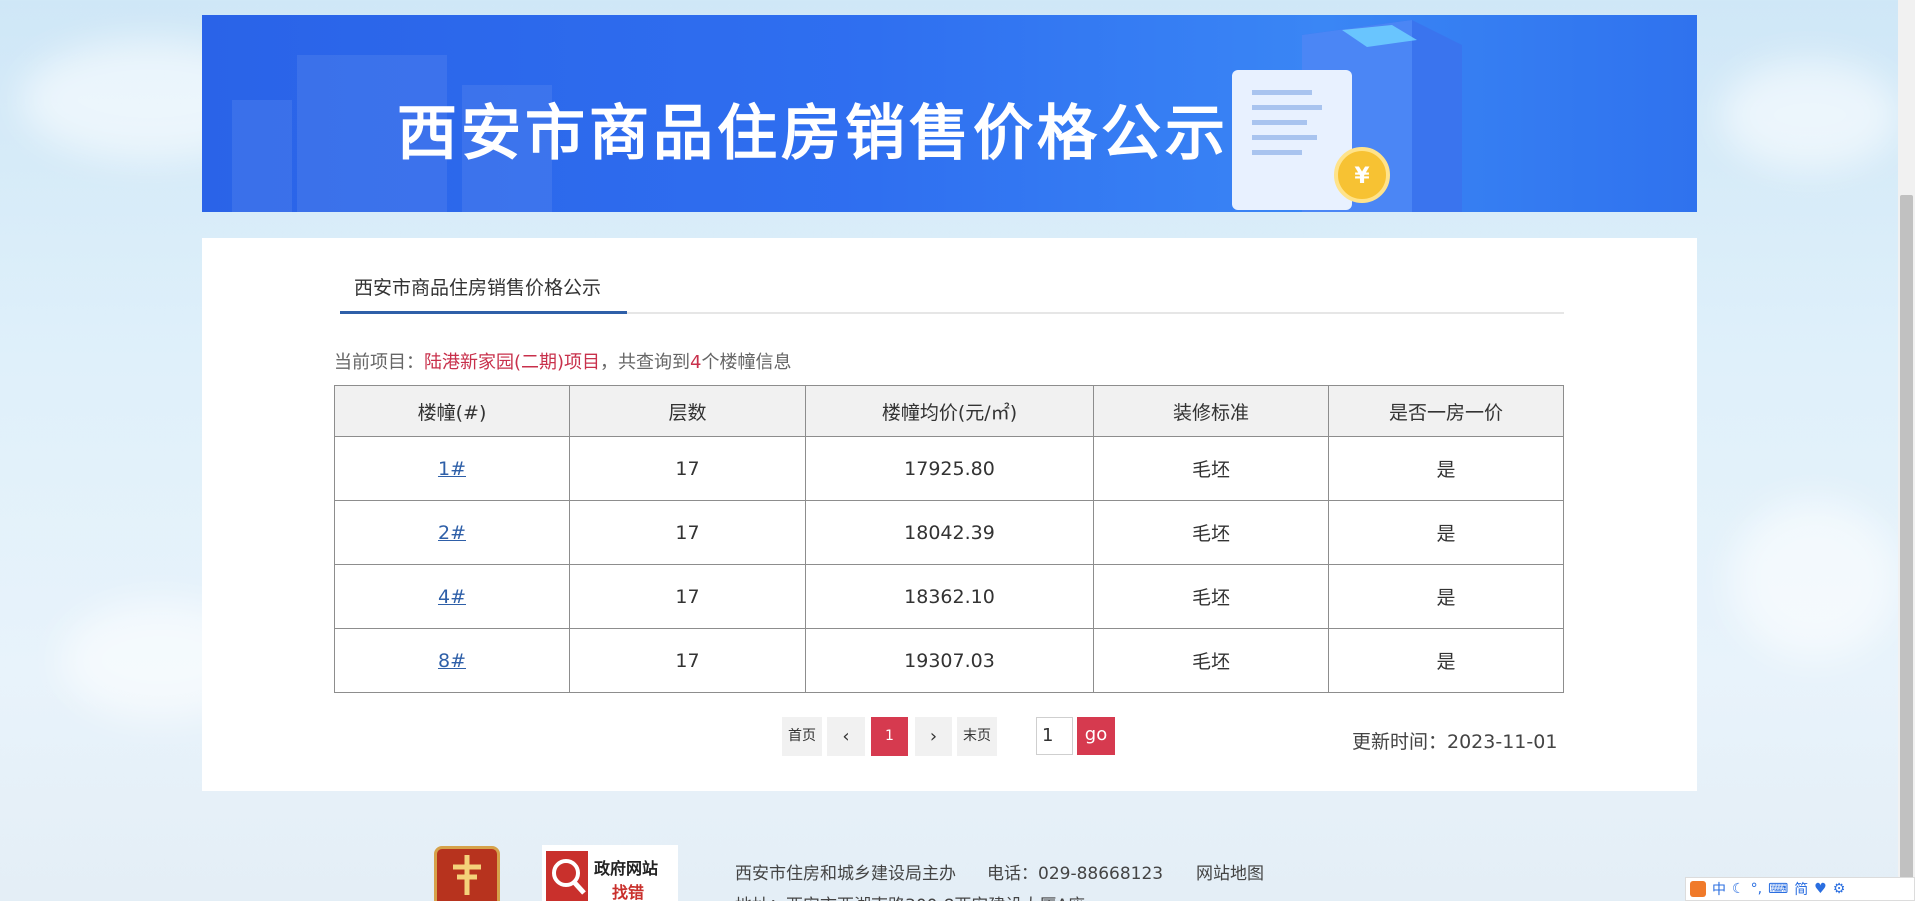 The image size is (1915, 901). I want to click on banner-decor-block, so click(262, 156).